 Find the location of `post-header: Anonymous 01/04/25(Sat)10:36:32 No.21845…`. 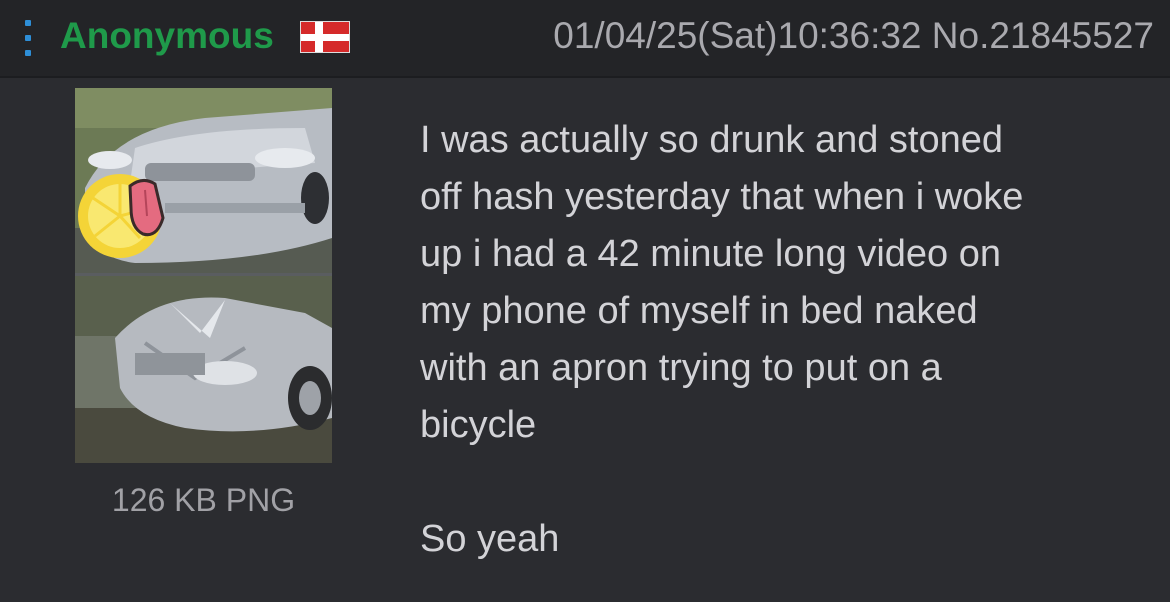

post-header: Anonymous 01/04/25(Sat)10:36:32 No.21845… is located at coordinates (585, 39).